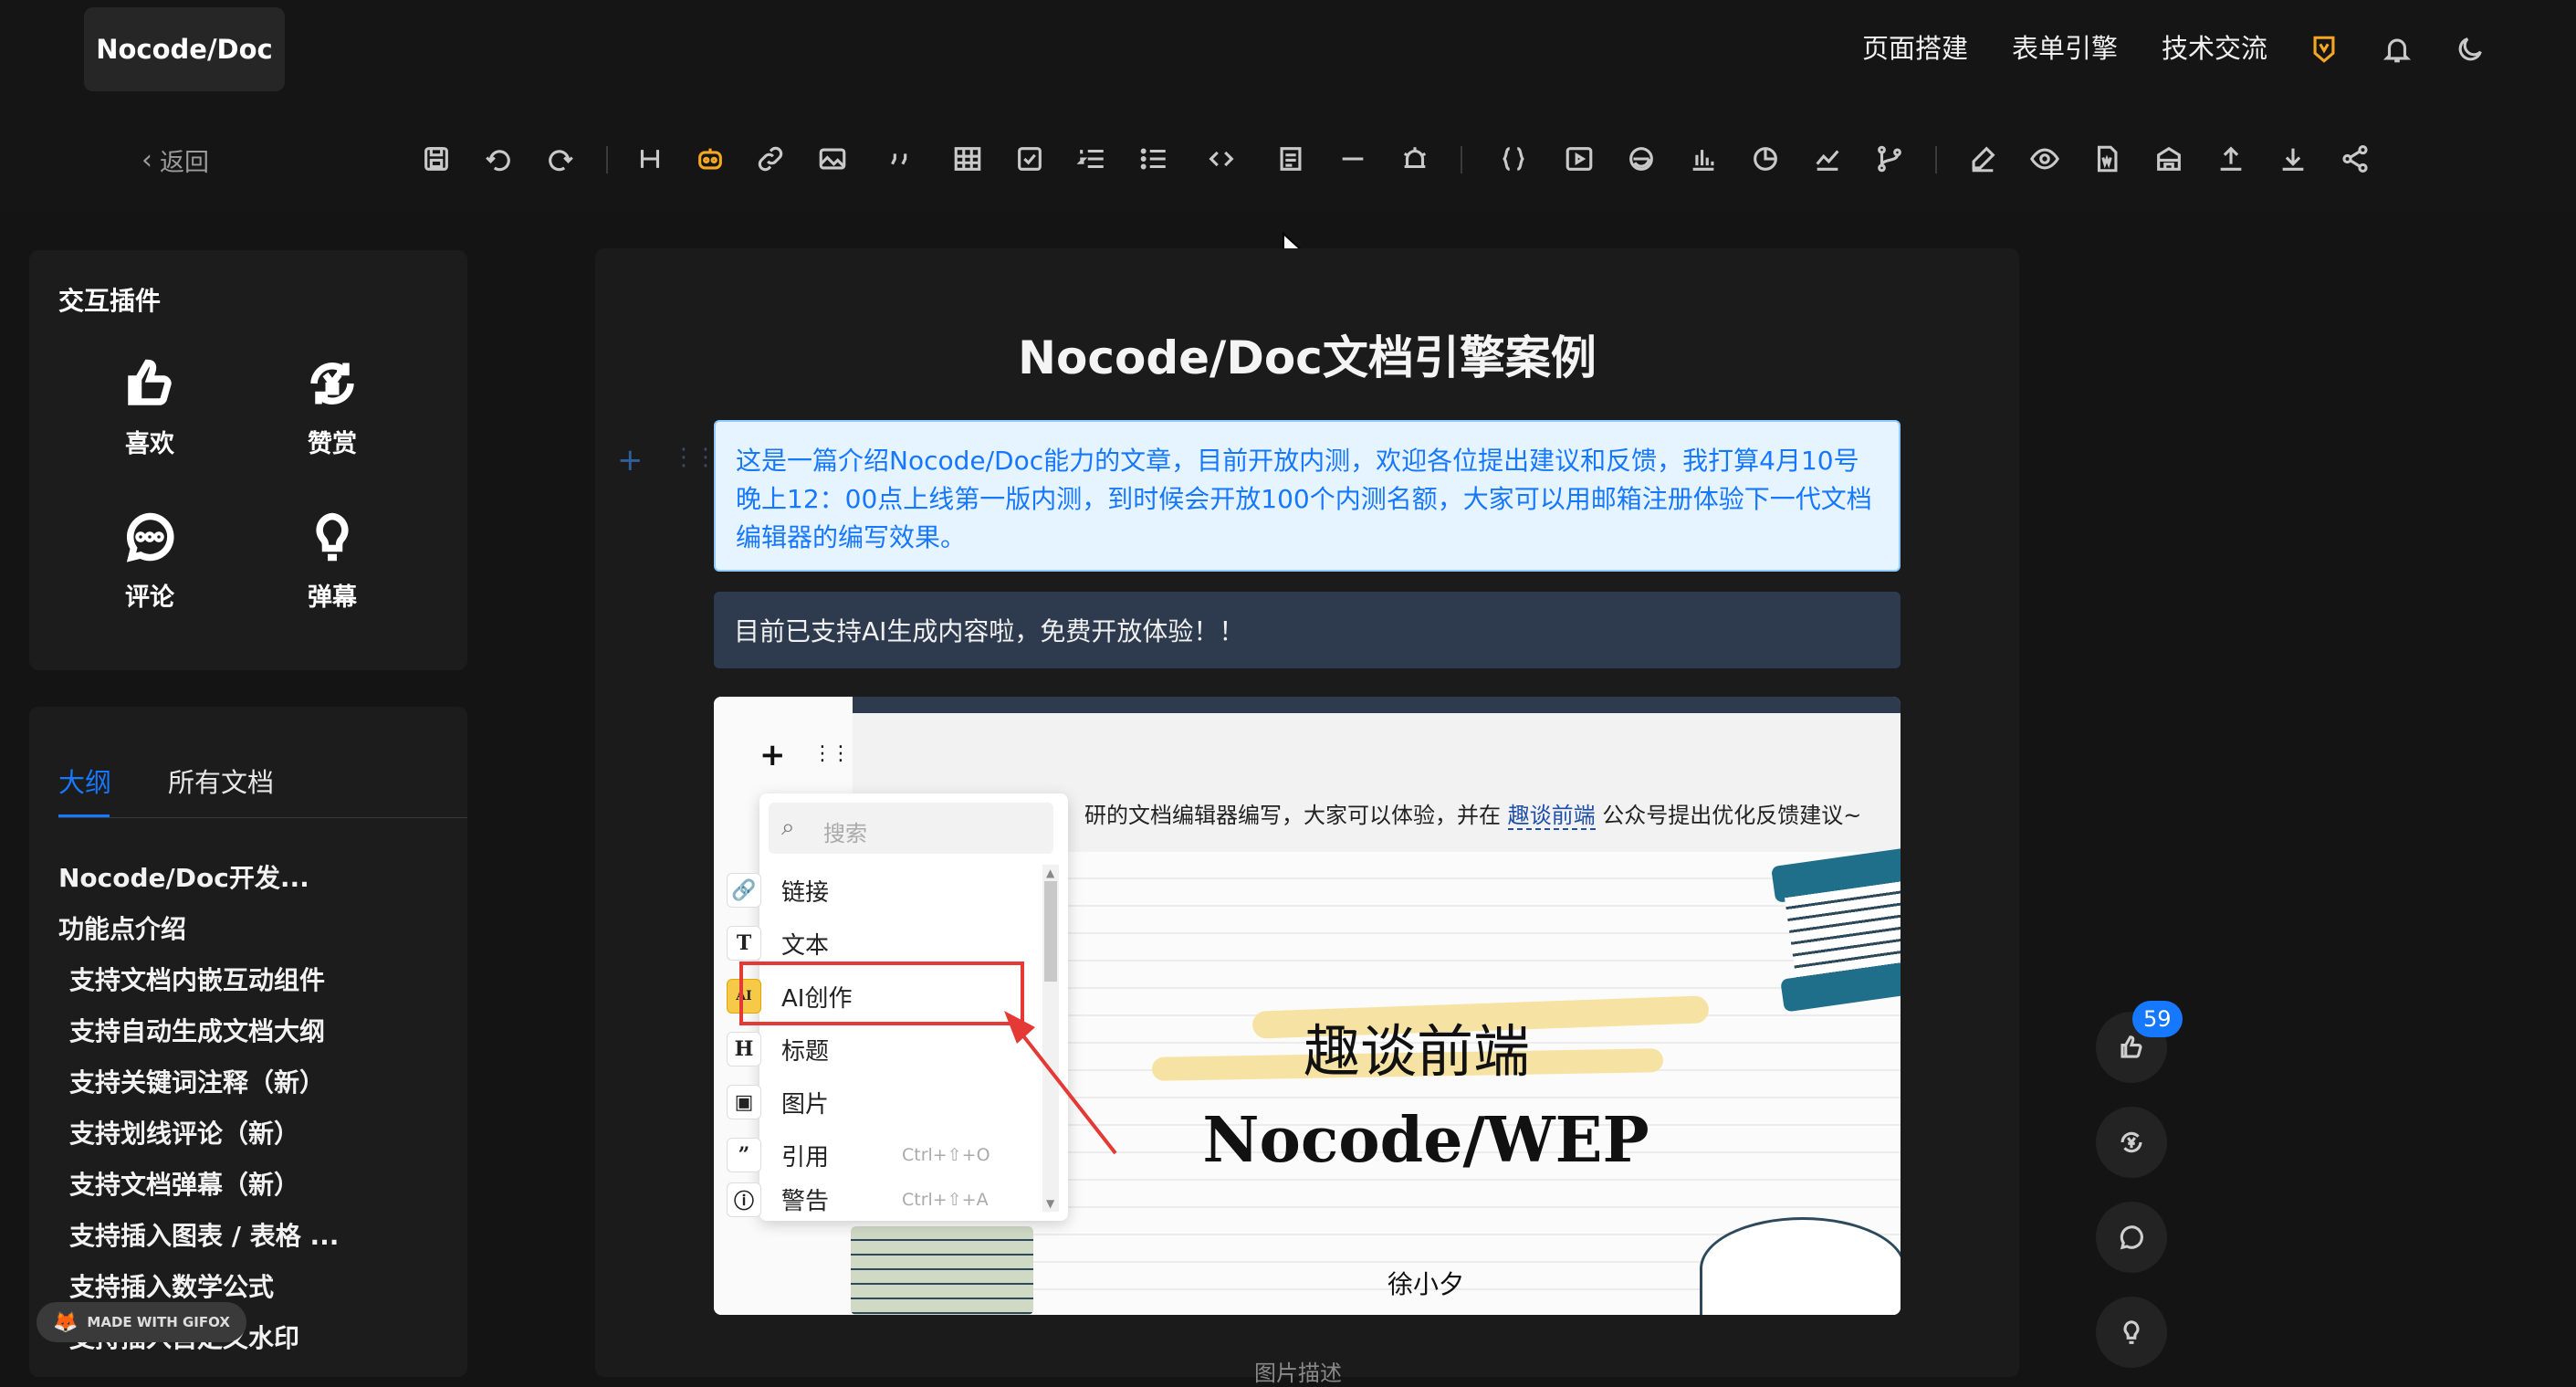 Image resolution: width=2576 pixels, height=1387 pixels. Describe the element at coordinates (1552, 816) in the screenshot. I see `paragraph-link: 趣谈前端` at that location.